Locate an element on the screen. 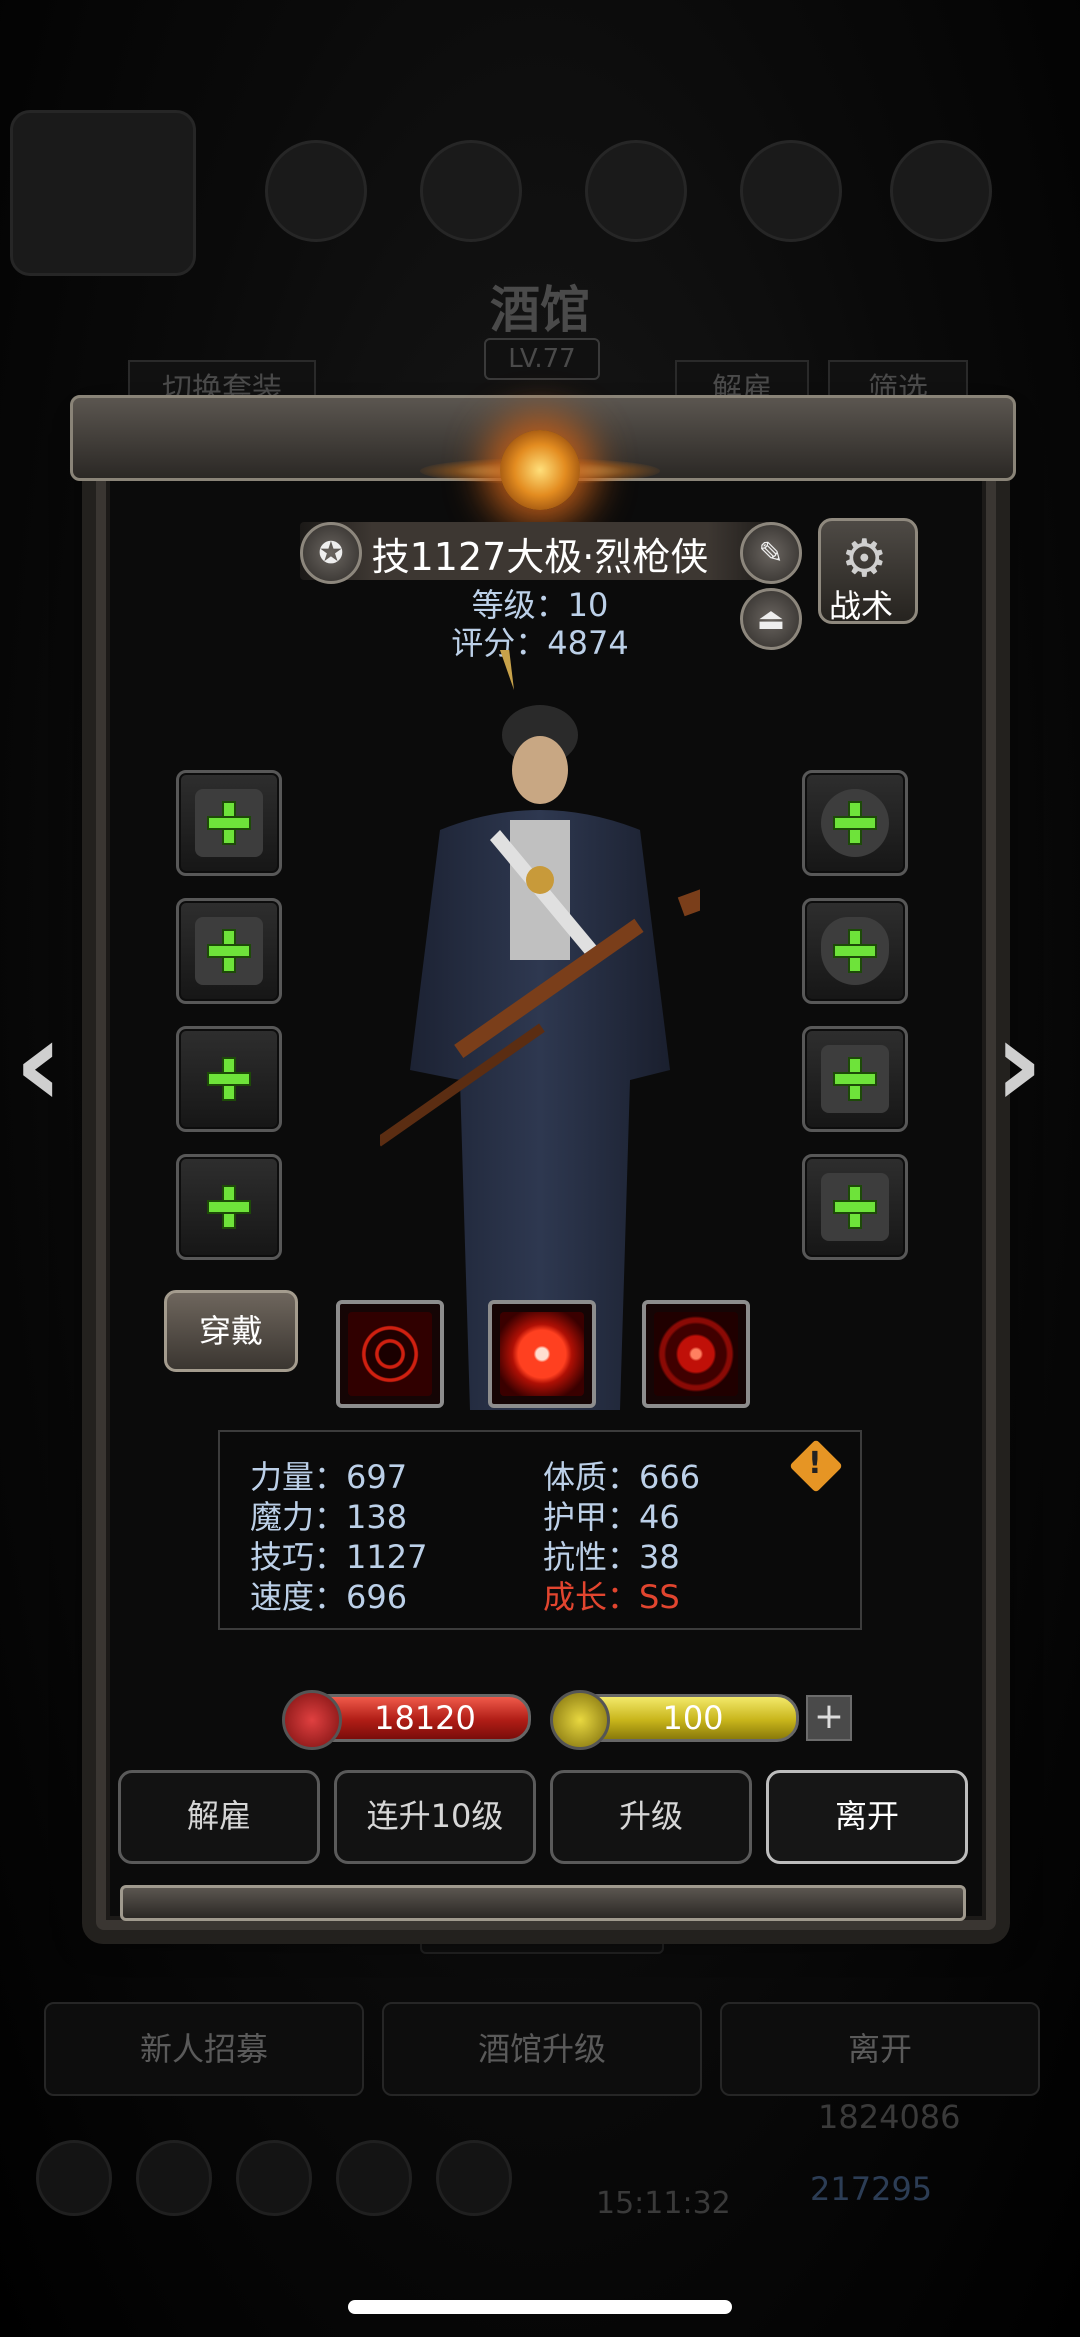  hp-value: 18120 is located at coordinates (425, 1718).